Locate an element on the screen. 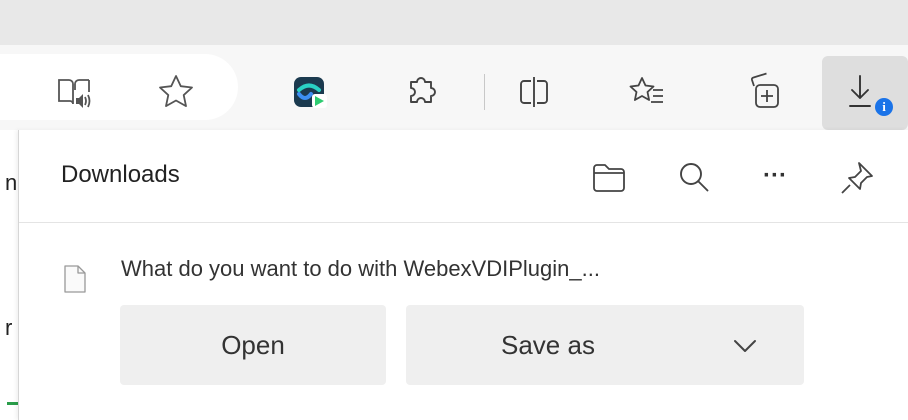  save-as-button: Save as is located at coordinates (605, 345).